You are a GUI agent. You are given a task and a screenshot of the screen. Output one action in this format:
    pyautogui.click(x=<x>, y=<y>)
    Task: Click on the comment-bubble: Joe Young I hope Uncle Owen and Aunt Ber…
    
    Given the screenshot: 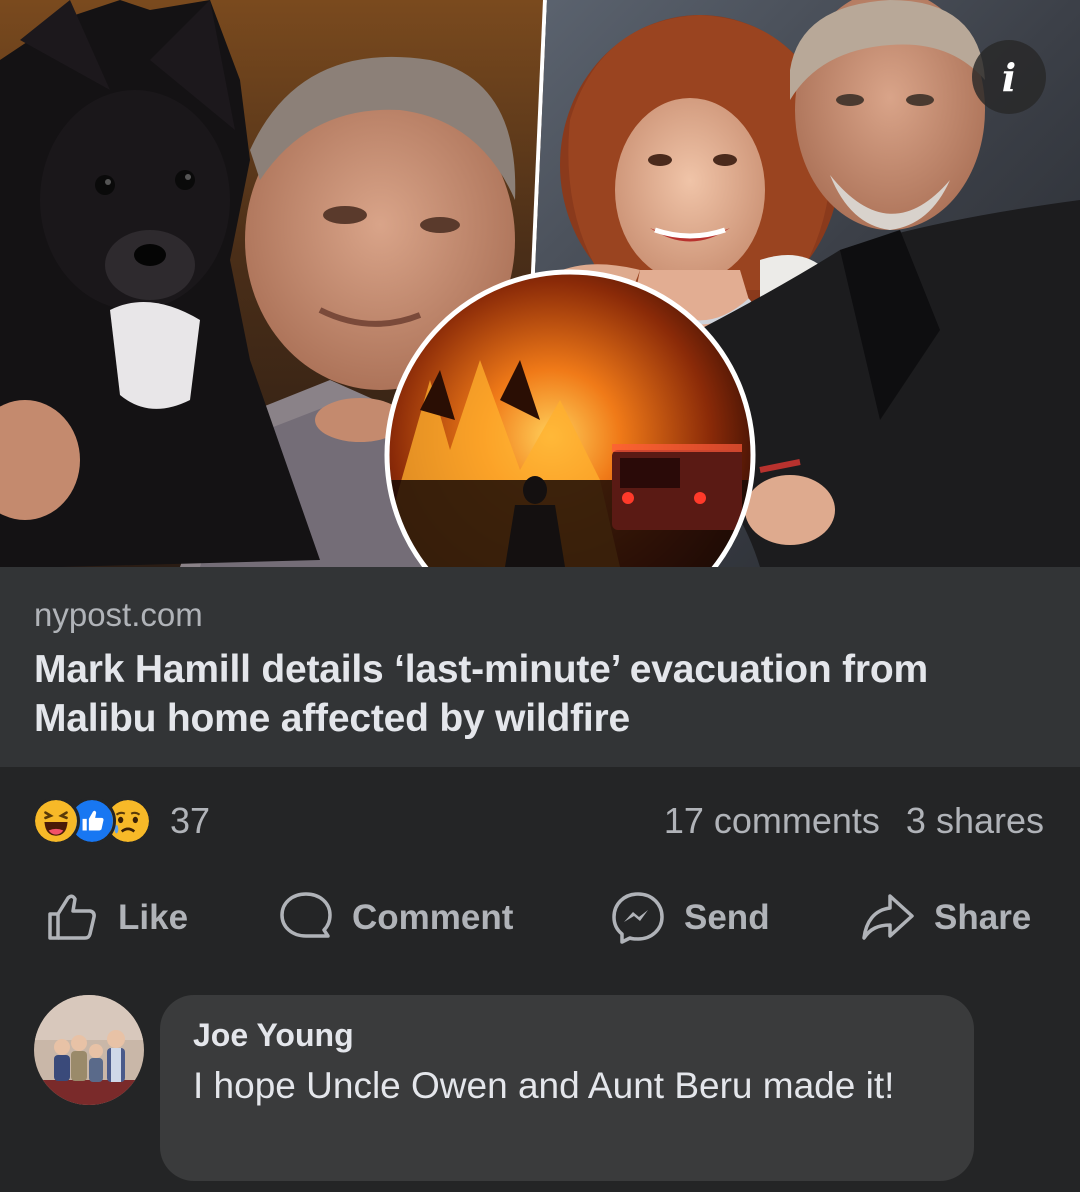 What is the action you would take?
    pyautogui.click(x=567, y=1088)
    